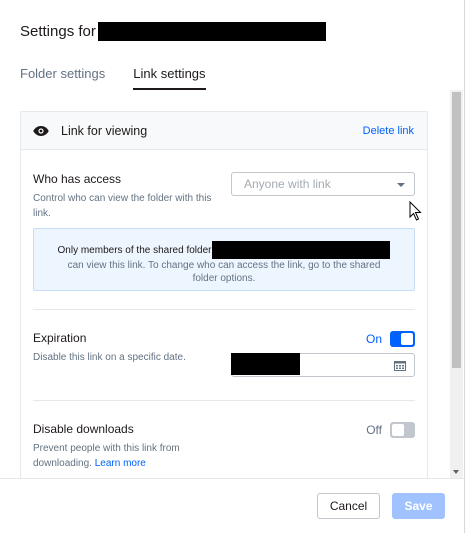 This screenshot has width=465, height=533. I want to click on expiration-toggle-wrap: On, so click(390, 339).